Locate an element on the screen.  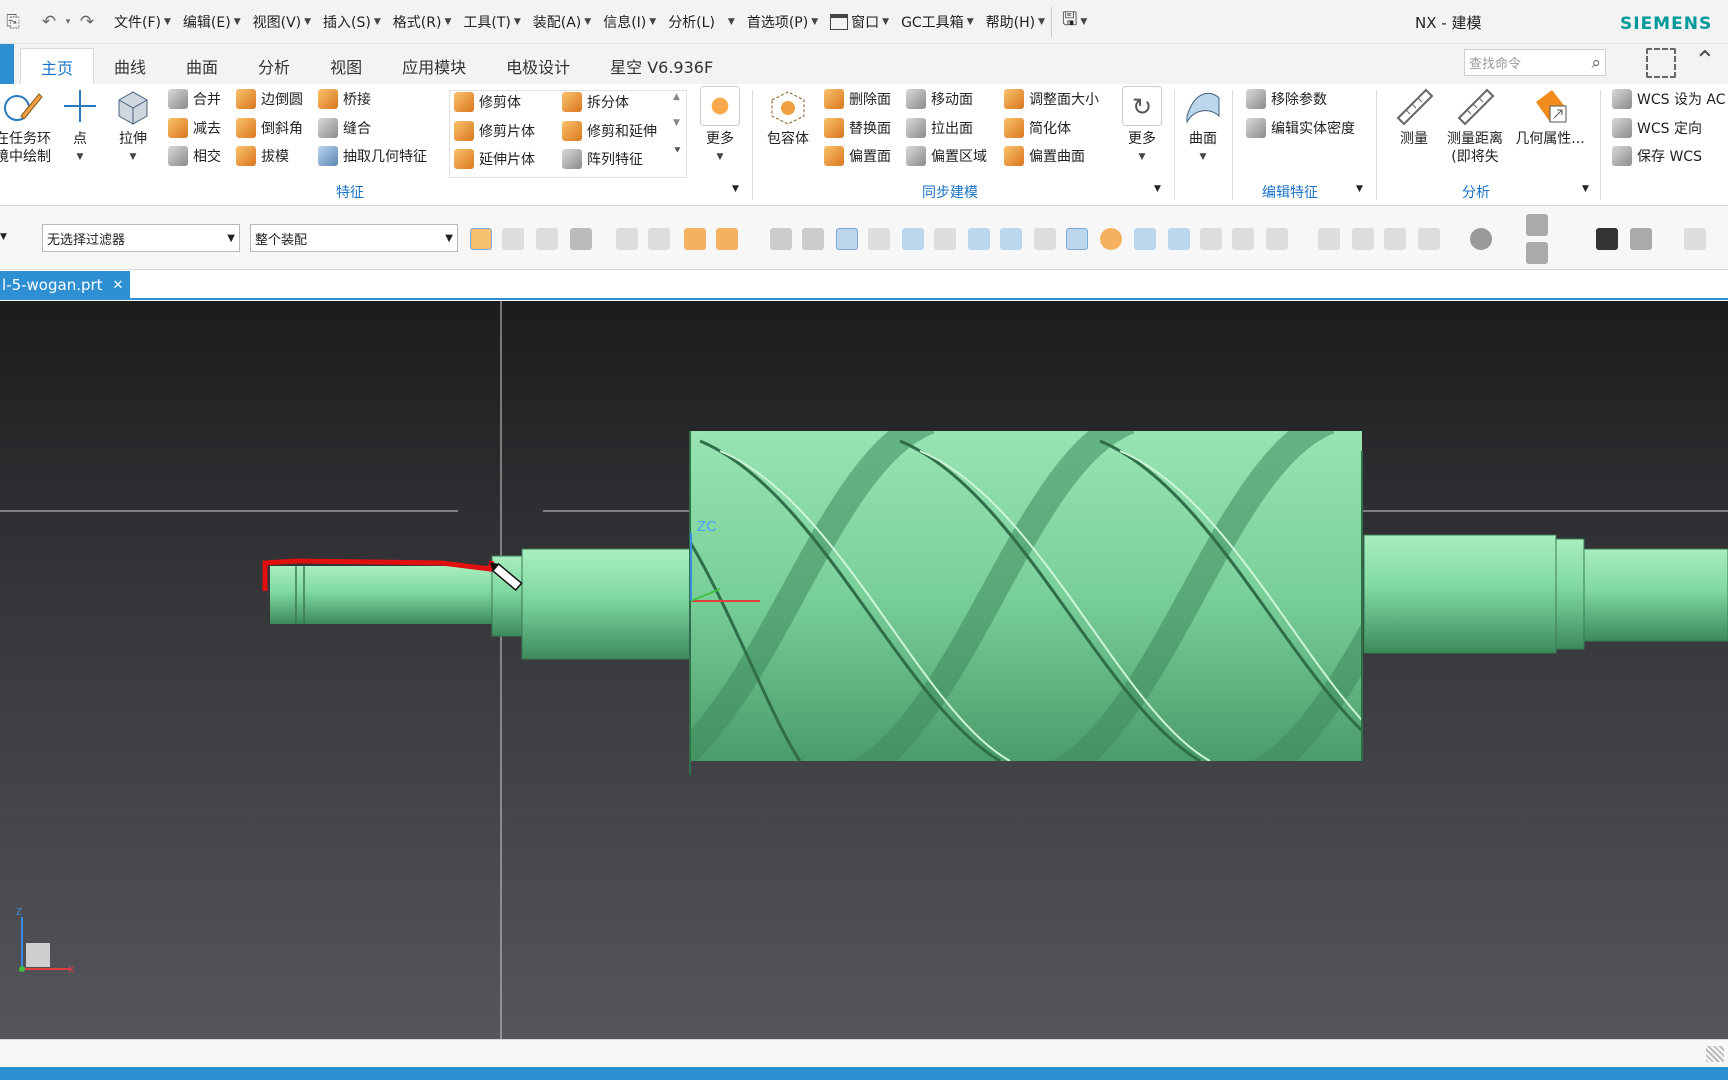
snap-control-icon is located at coordinates (945, 239).